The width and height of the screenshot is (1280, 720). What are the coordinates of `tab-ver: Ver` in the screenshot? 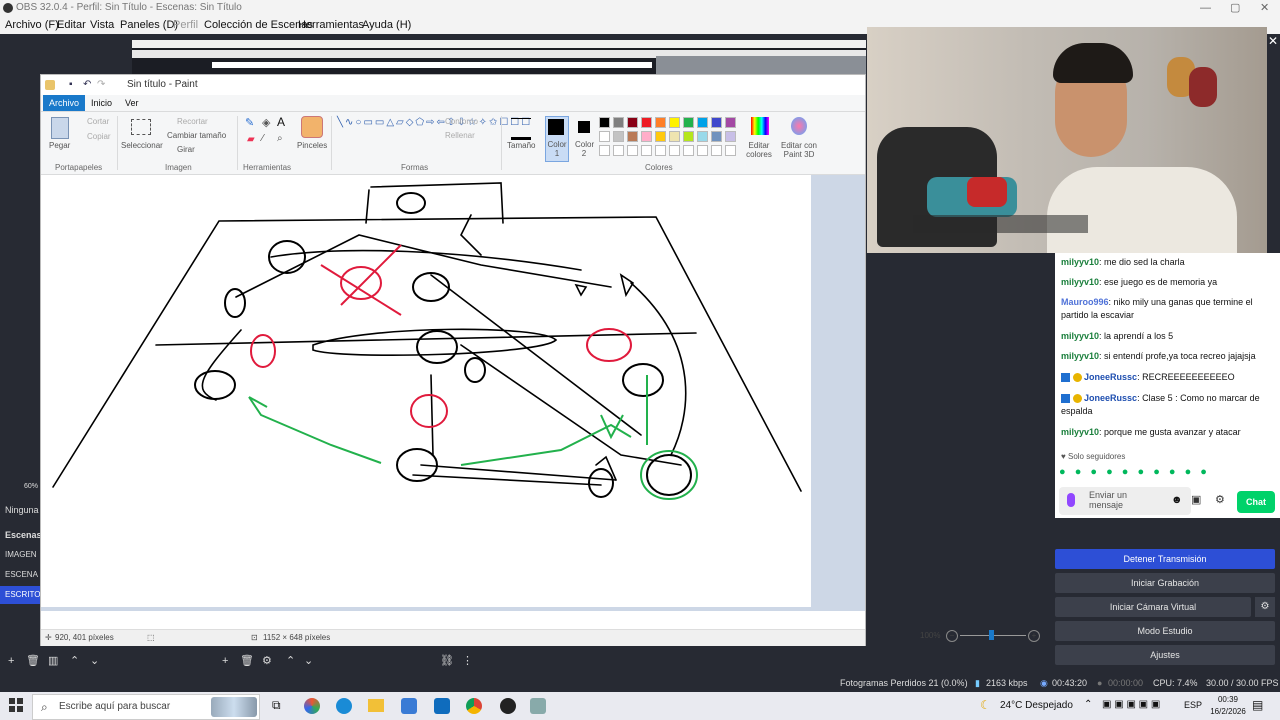 It's located at (132, 103).